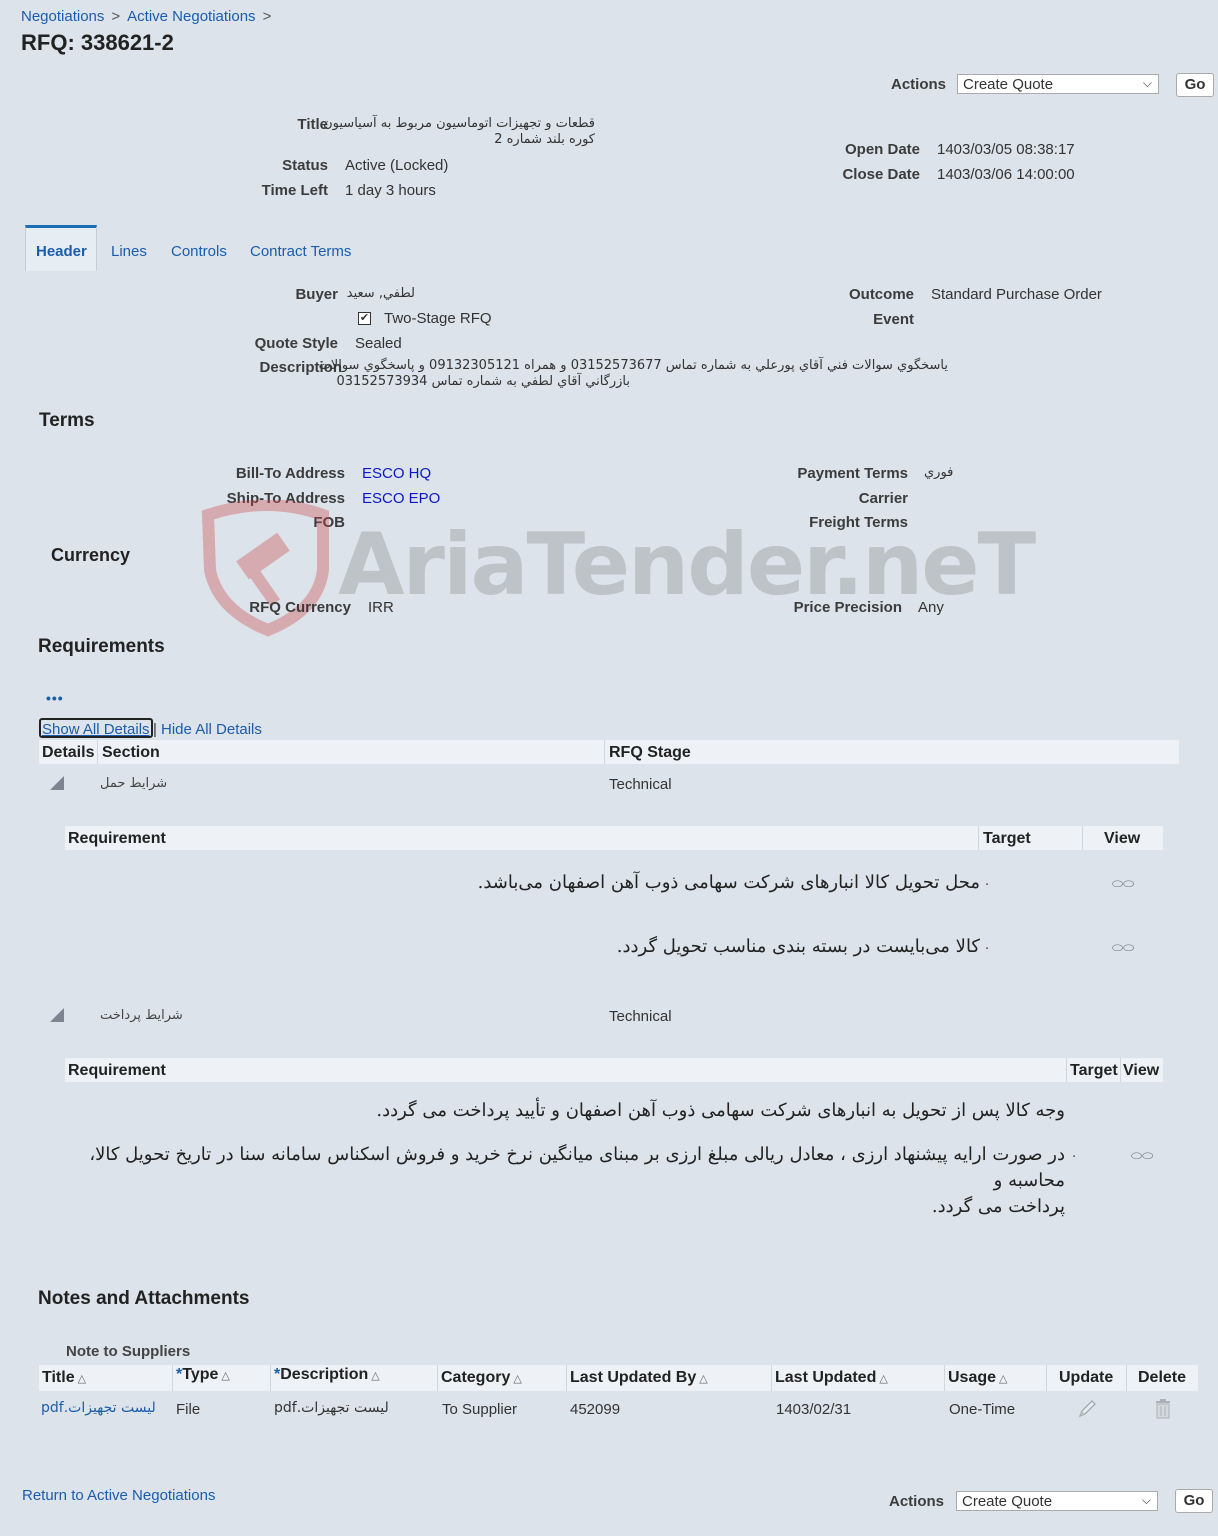 The width and height of the screenshot is (1218, 1536). Describe the element at coordinates (480, 1409) in the screenshot. I see `attachment-category: To Supplier` at that location.